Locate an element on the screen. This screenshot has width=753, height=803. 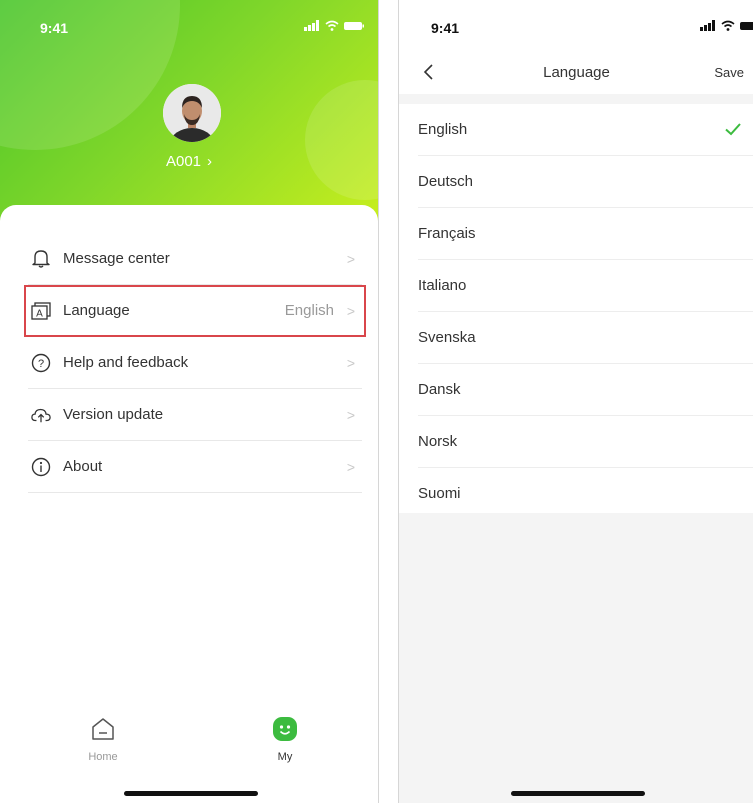
language-label: Dansk is located at coordinates (439, 389).